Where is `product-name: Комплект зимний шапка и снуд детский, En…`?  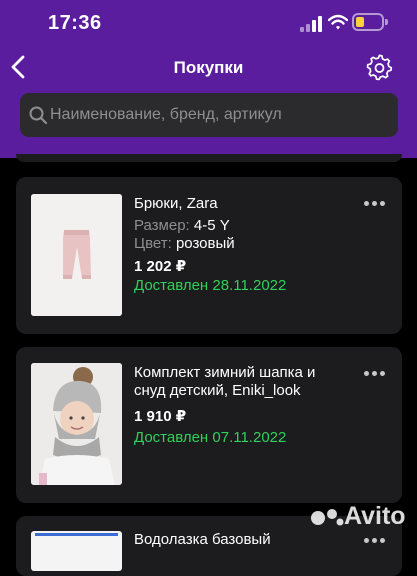
product-name: Комплект зимний шапка и снуд детский, En… is located at coordinates (239, 382).